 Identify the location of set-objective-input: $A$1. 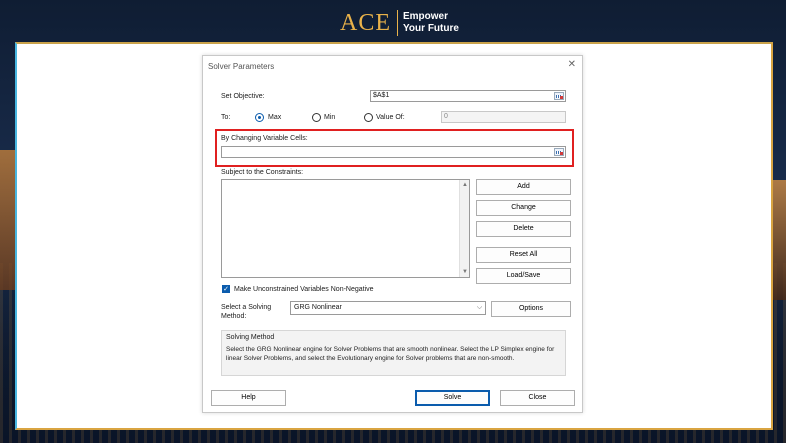
(468, 96).